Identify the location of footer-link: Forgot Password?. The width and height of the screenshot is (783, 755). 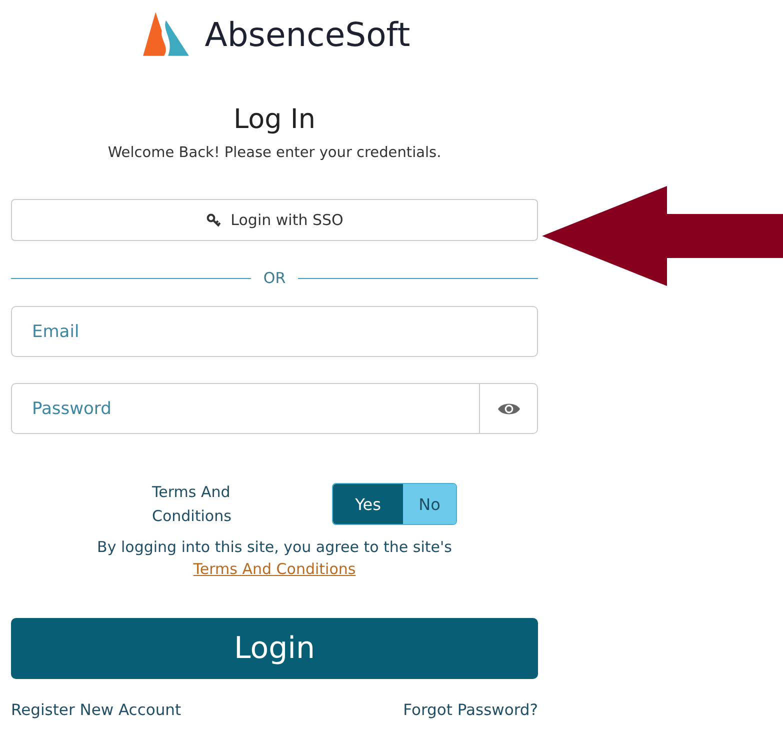
(470, 710).